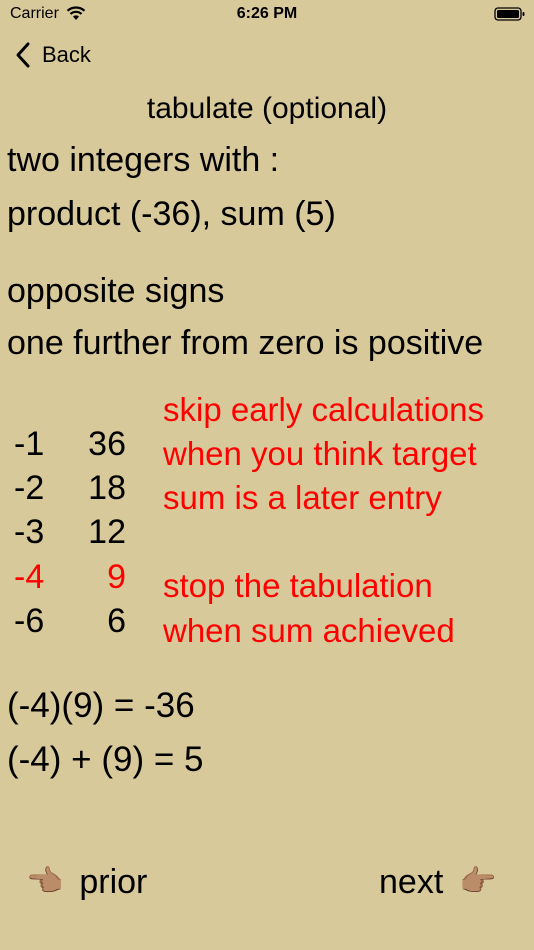 This screenshot has width=534, height=950. I want to click on table-row-highlight: -4 9, so click(70, 577).